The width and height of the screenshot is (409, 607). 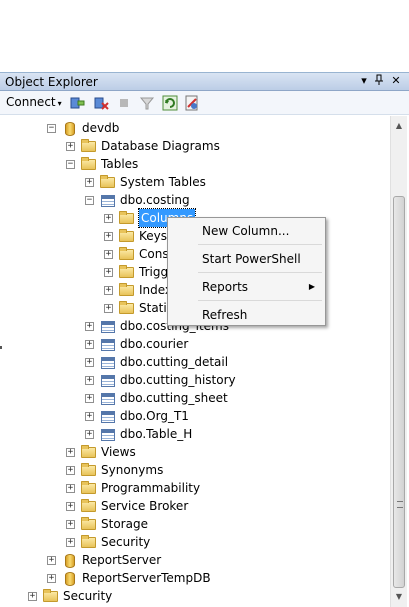 I want to click on object-explorer-toolbar: Connect ▾, so click(x=204, y=103).